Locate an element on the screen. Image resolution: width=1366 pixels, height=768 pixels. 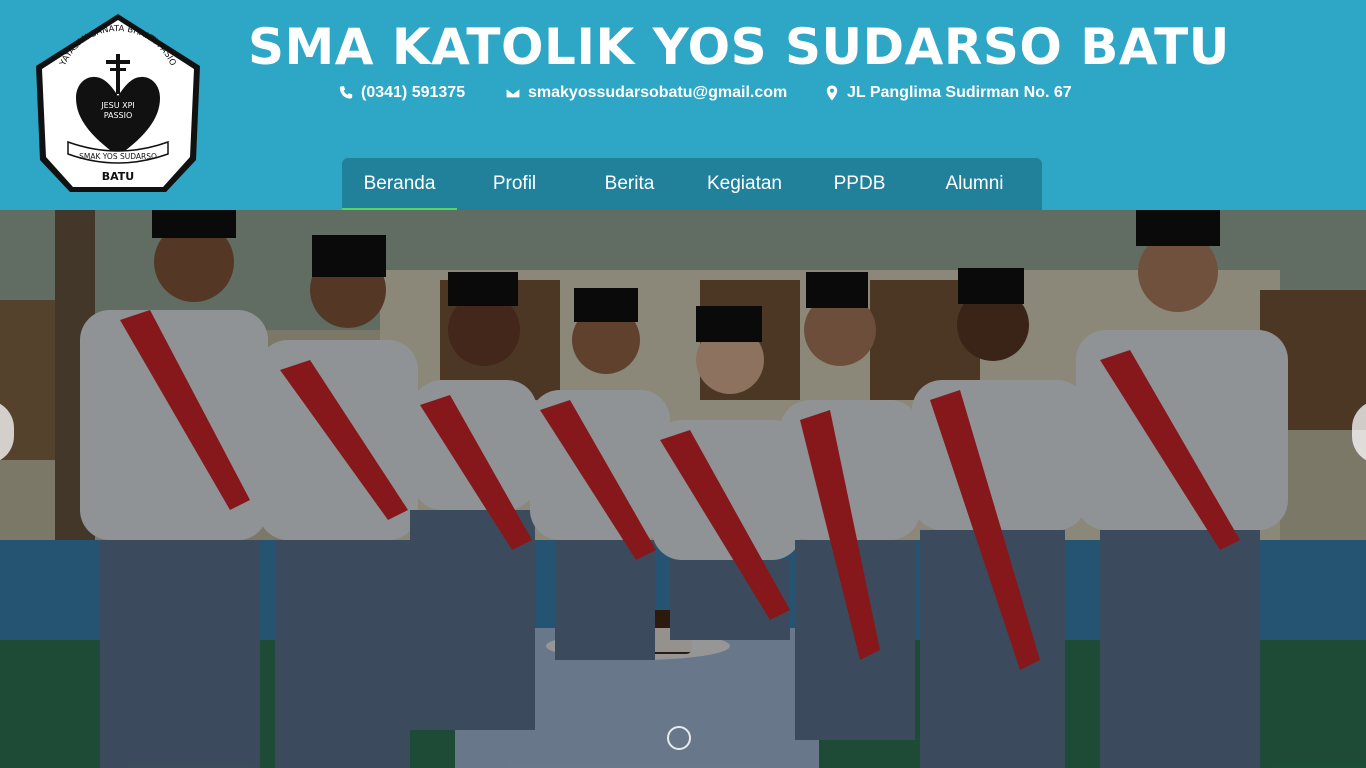
contact-phone: (0341) 591375 is located at coordinates (401, 93).